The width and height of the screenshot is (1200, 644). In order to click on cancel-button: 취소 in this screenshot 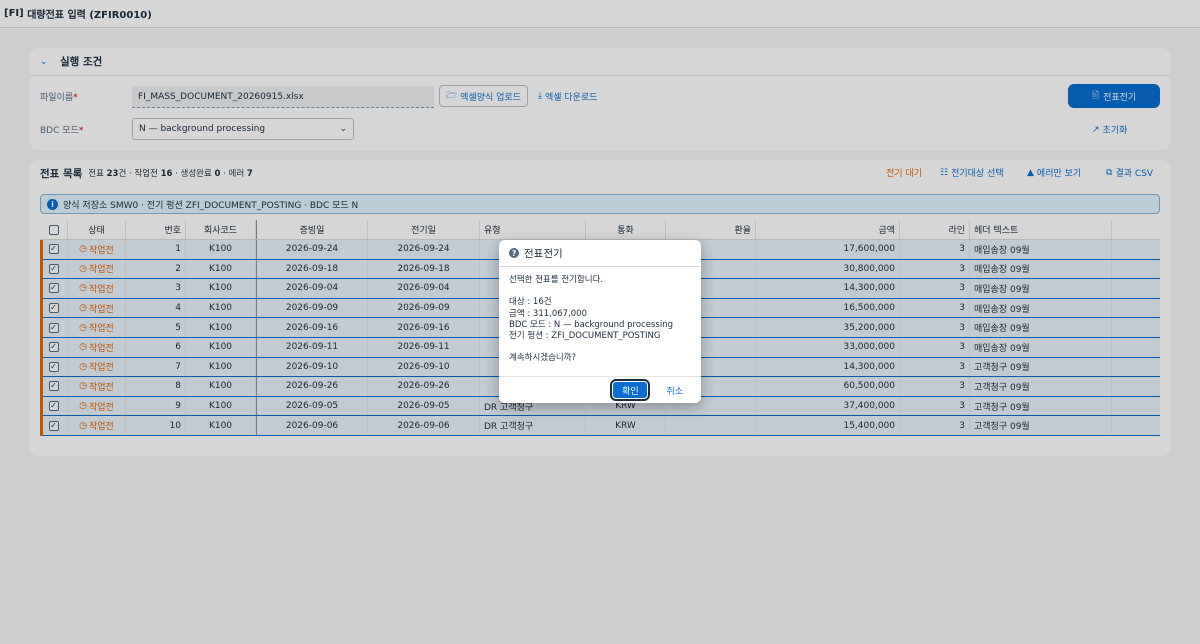, I will do `click(674, 390)`.